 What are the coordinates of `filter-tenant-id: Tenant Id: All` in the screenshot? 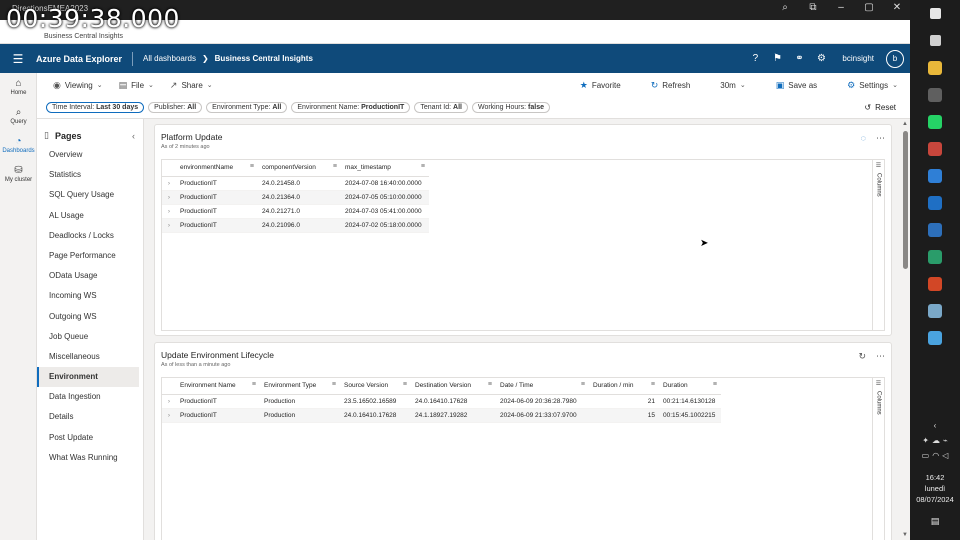 It's located at (441, 107).